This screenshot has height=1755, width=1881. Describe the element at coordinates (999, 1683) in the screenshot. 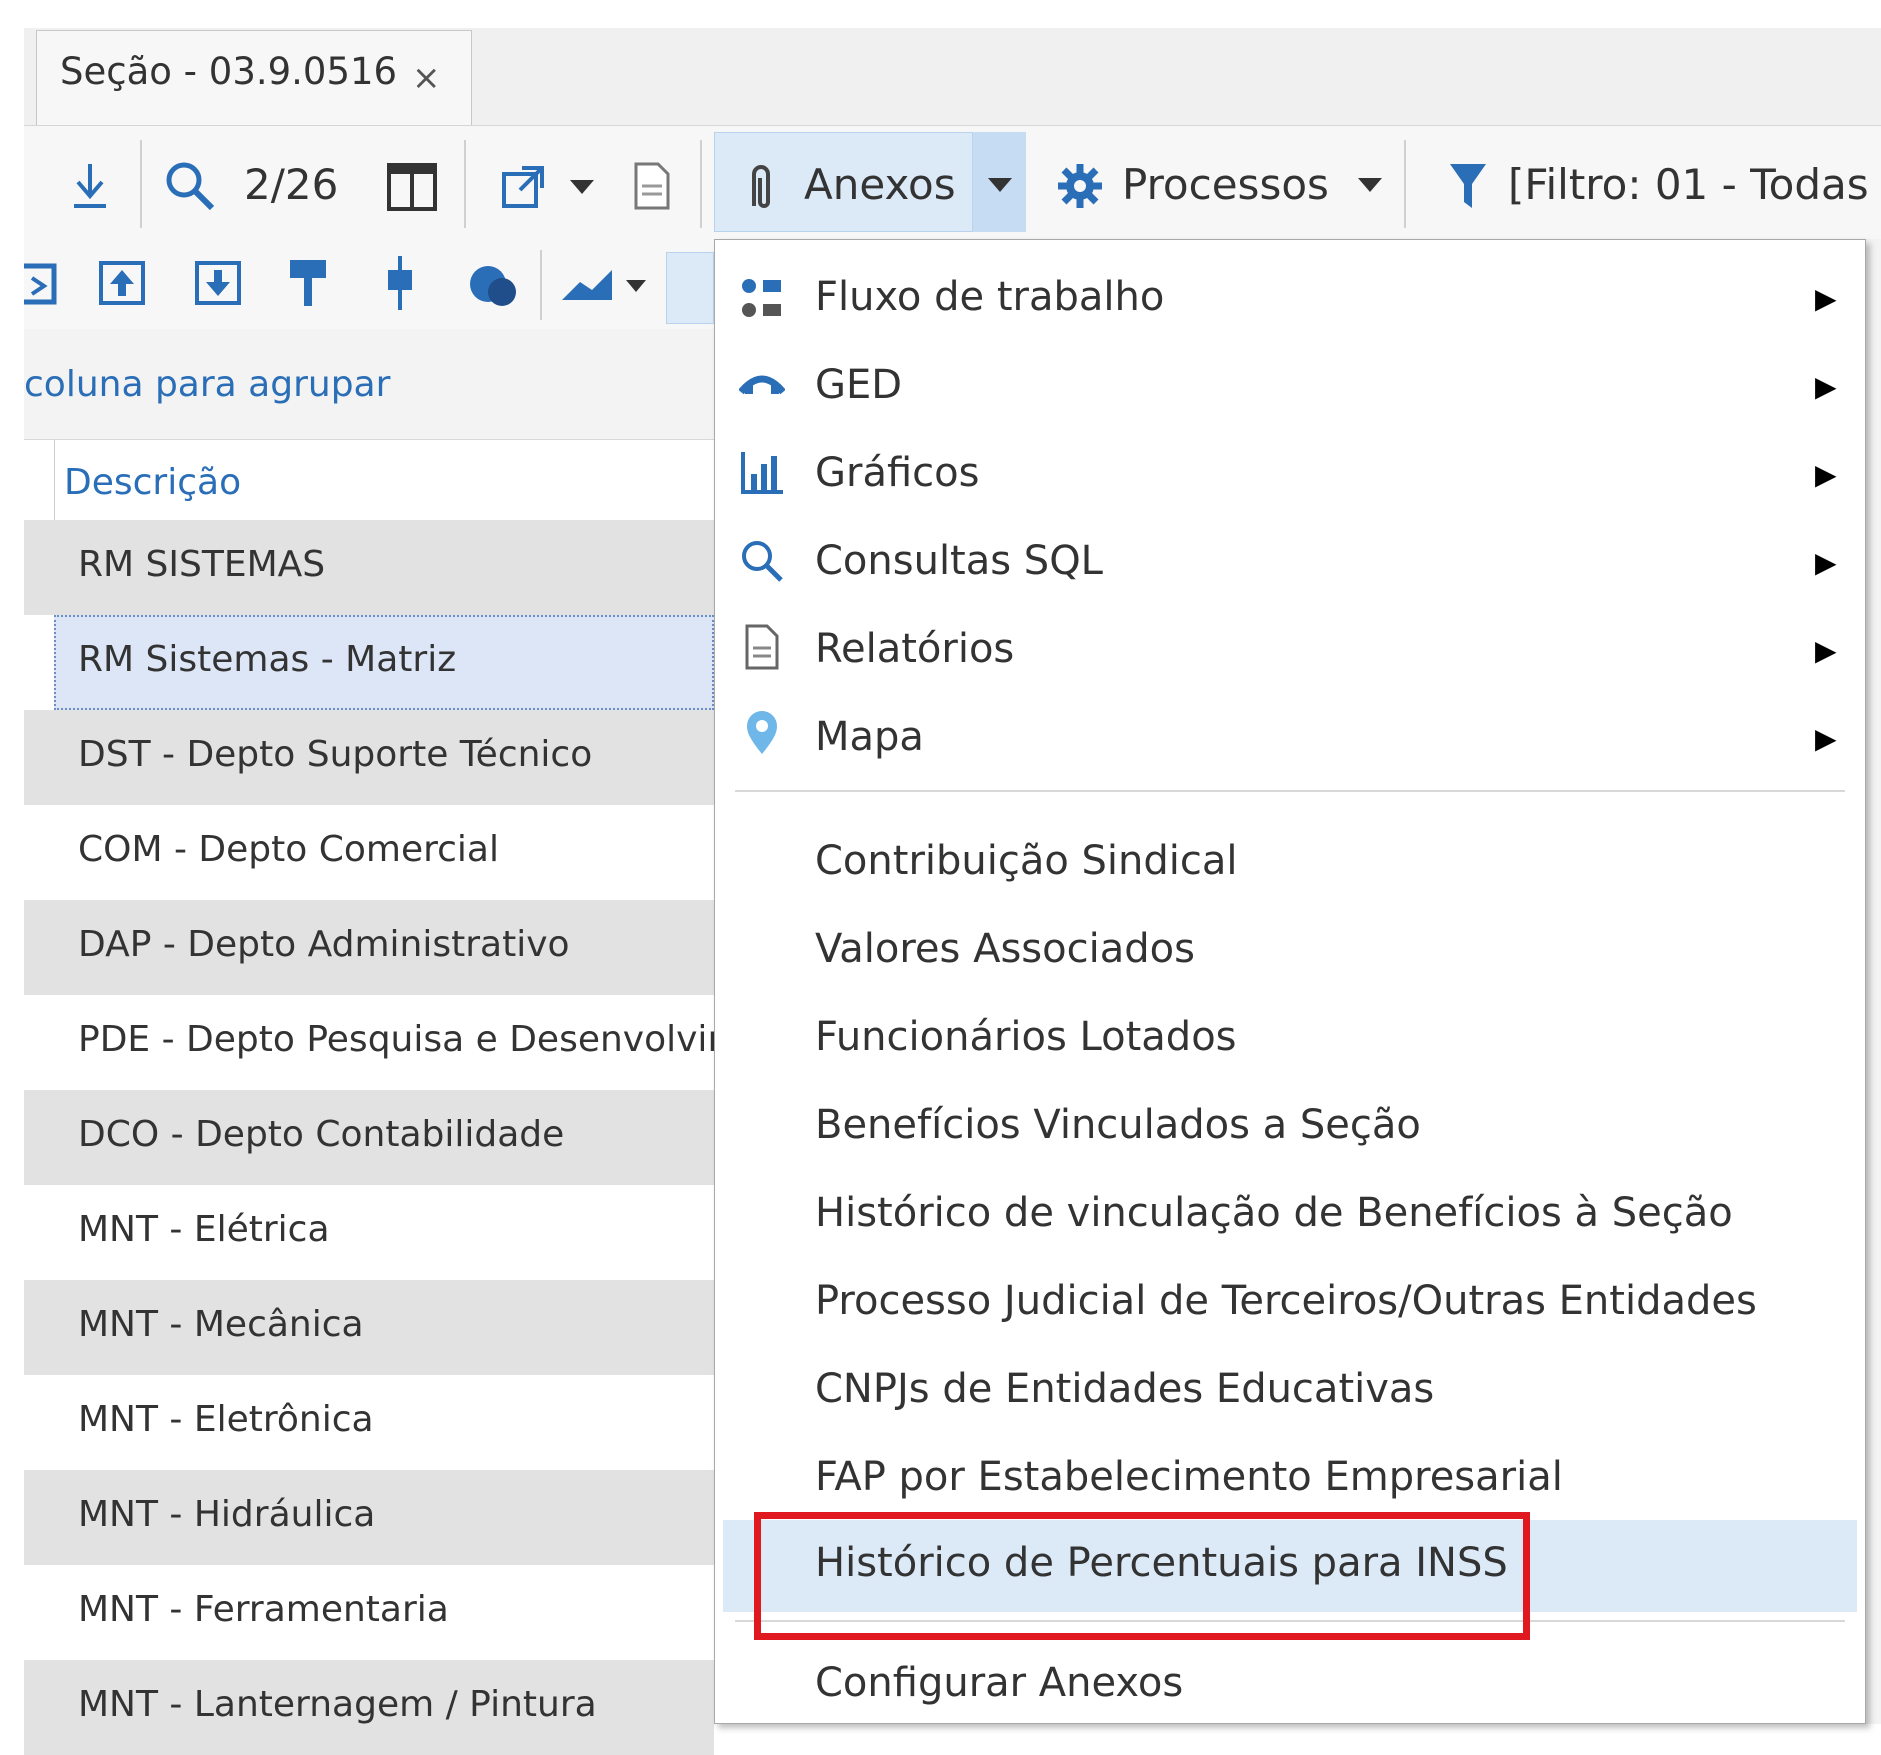

I see `menu-item-label: Configurar Anexos` at that location.